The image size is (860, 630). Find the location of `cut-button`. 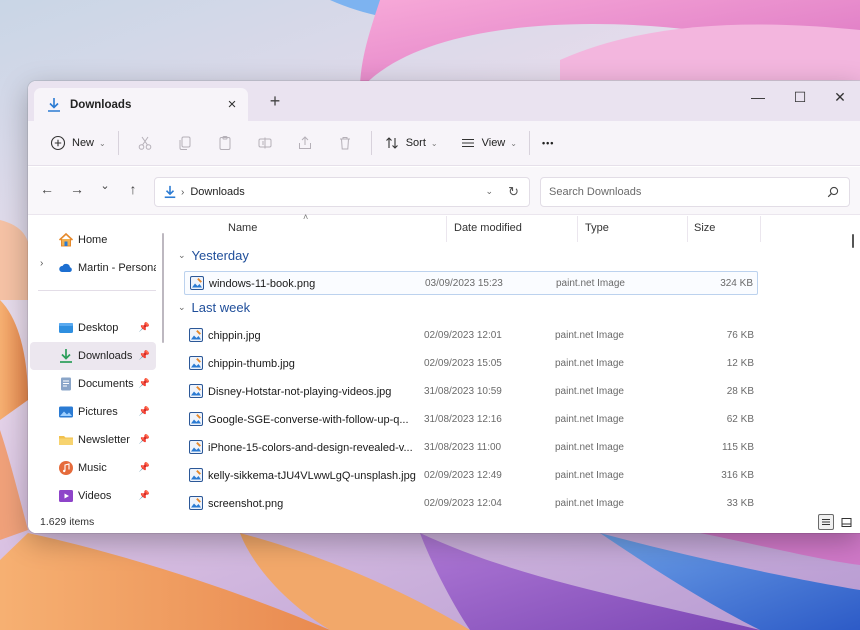

cut-button is located at coordinates (145, 143).